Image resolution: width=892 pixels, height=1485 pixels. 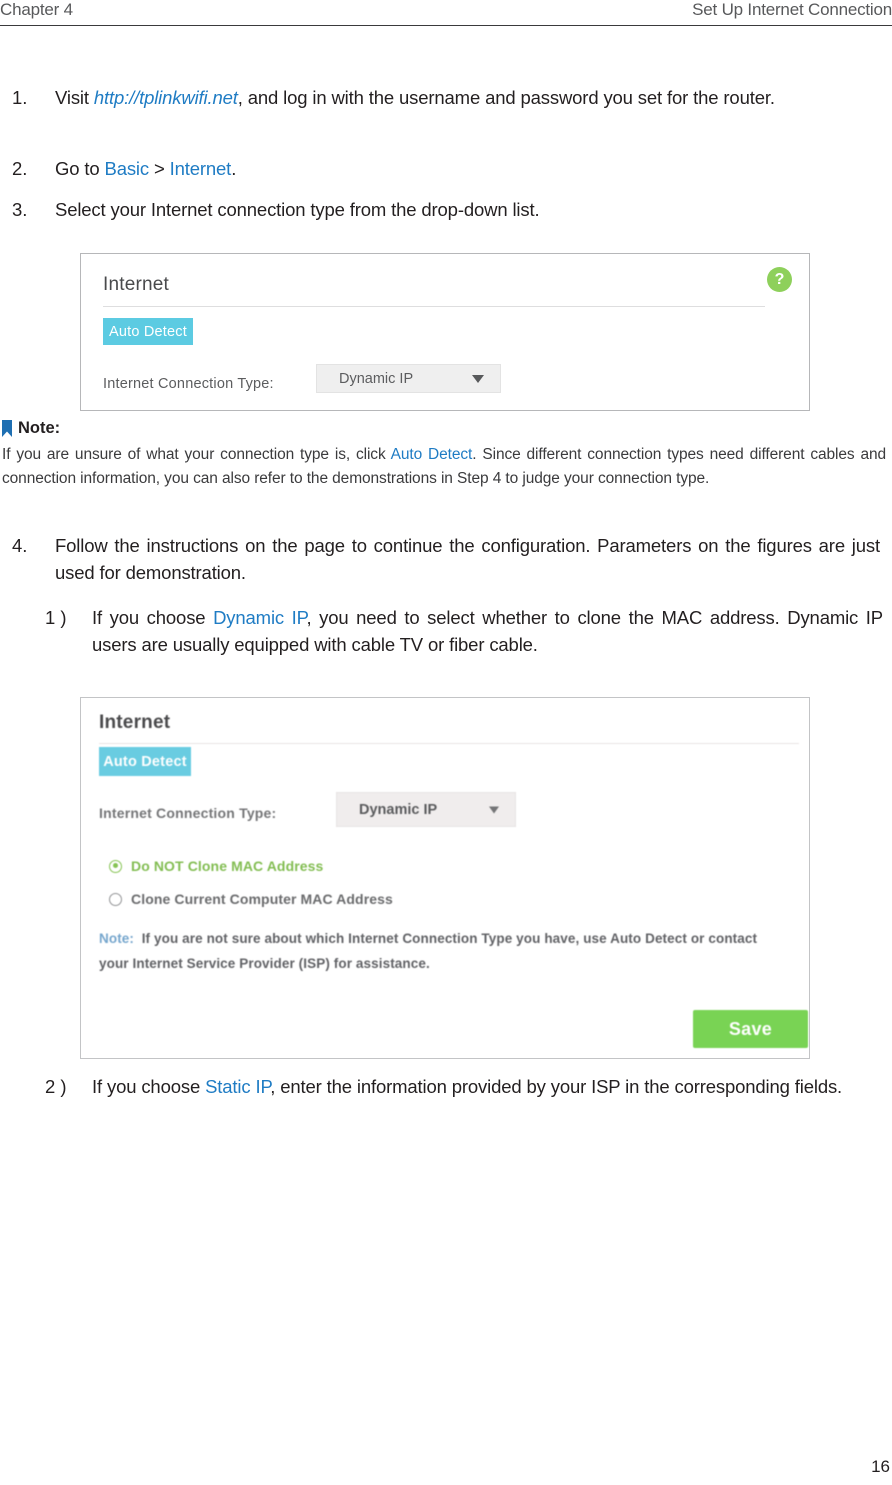 What do you see at coordinates (80, 168) in the screenshot?
I see `step-2-prefix: Go to` at bounding box center [80, 168].